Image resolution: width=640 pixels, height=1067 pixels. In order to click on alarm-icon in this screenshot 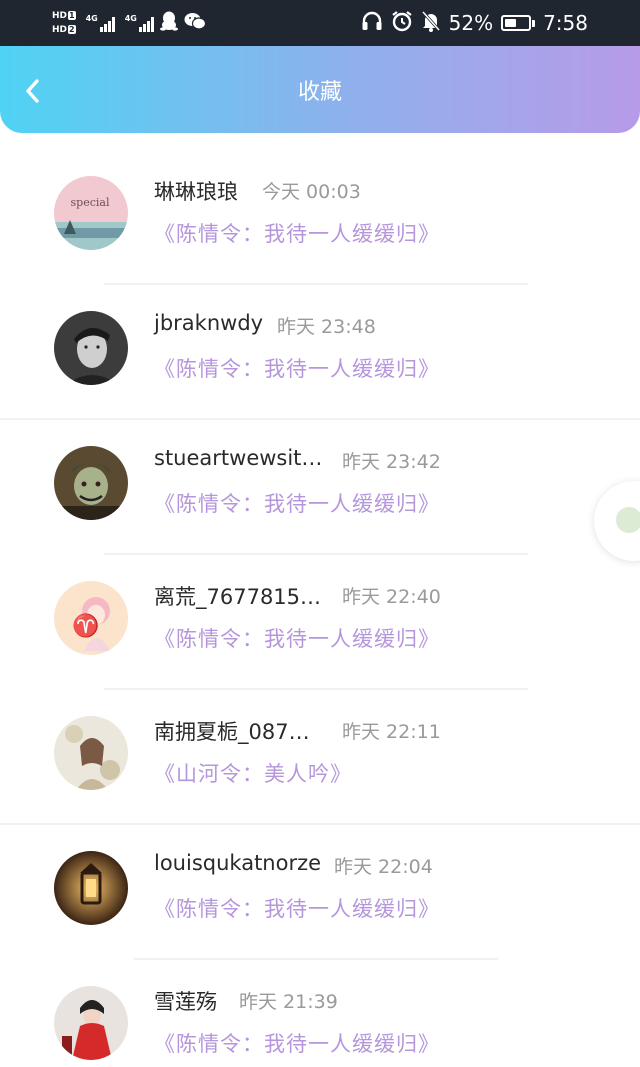, I will do `click(402, 23)`.